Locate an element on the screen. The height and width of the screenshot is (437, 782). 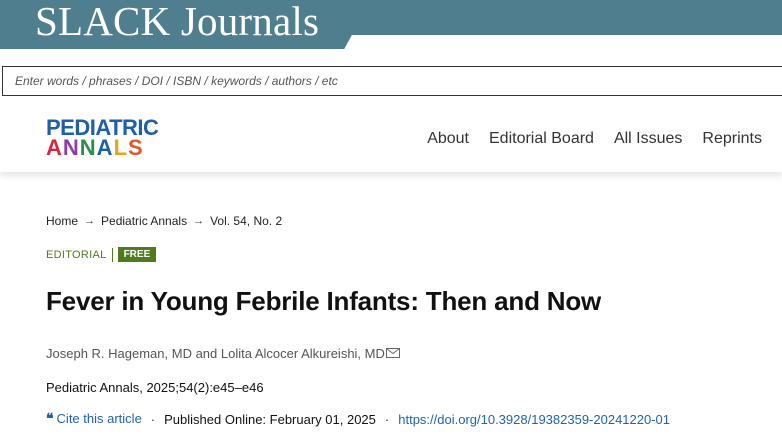
quote-icon: ❝ is located at coordinates (50, 419).